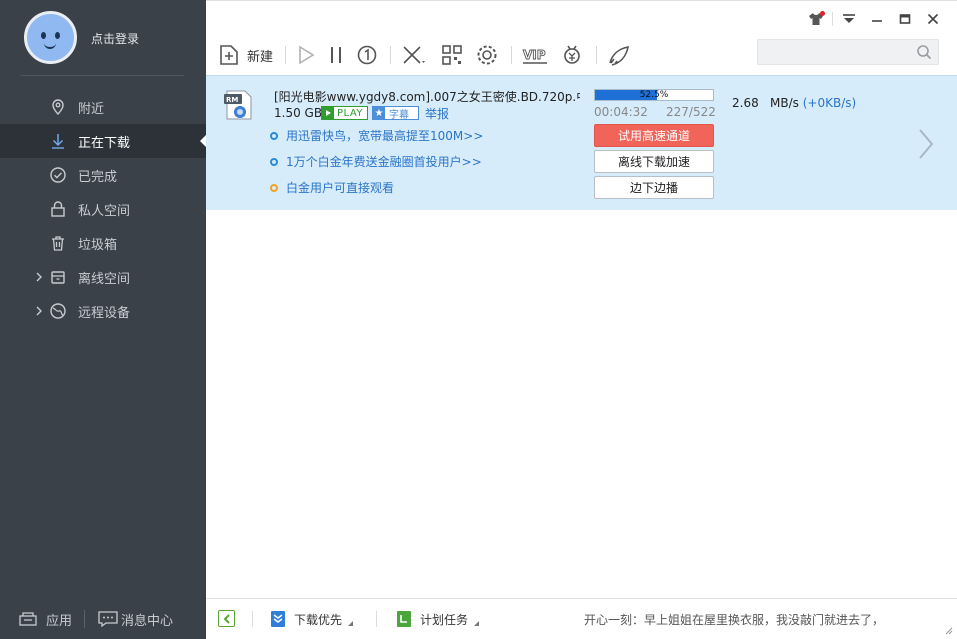  Describe the element at coordinates (115, 38) in the screenshot. I see `login-link: 点击登录` at that location.